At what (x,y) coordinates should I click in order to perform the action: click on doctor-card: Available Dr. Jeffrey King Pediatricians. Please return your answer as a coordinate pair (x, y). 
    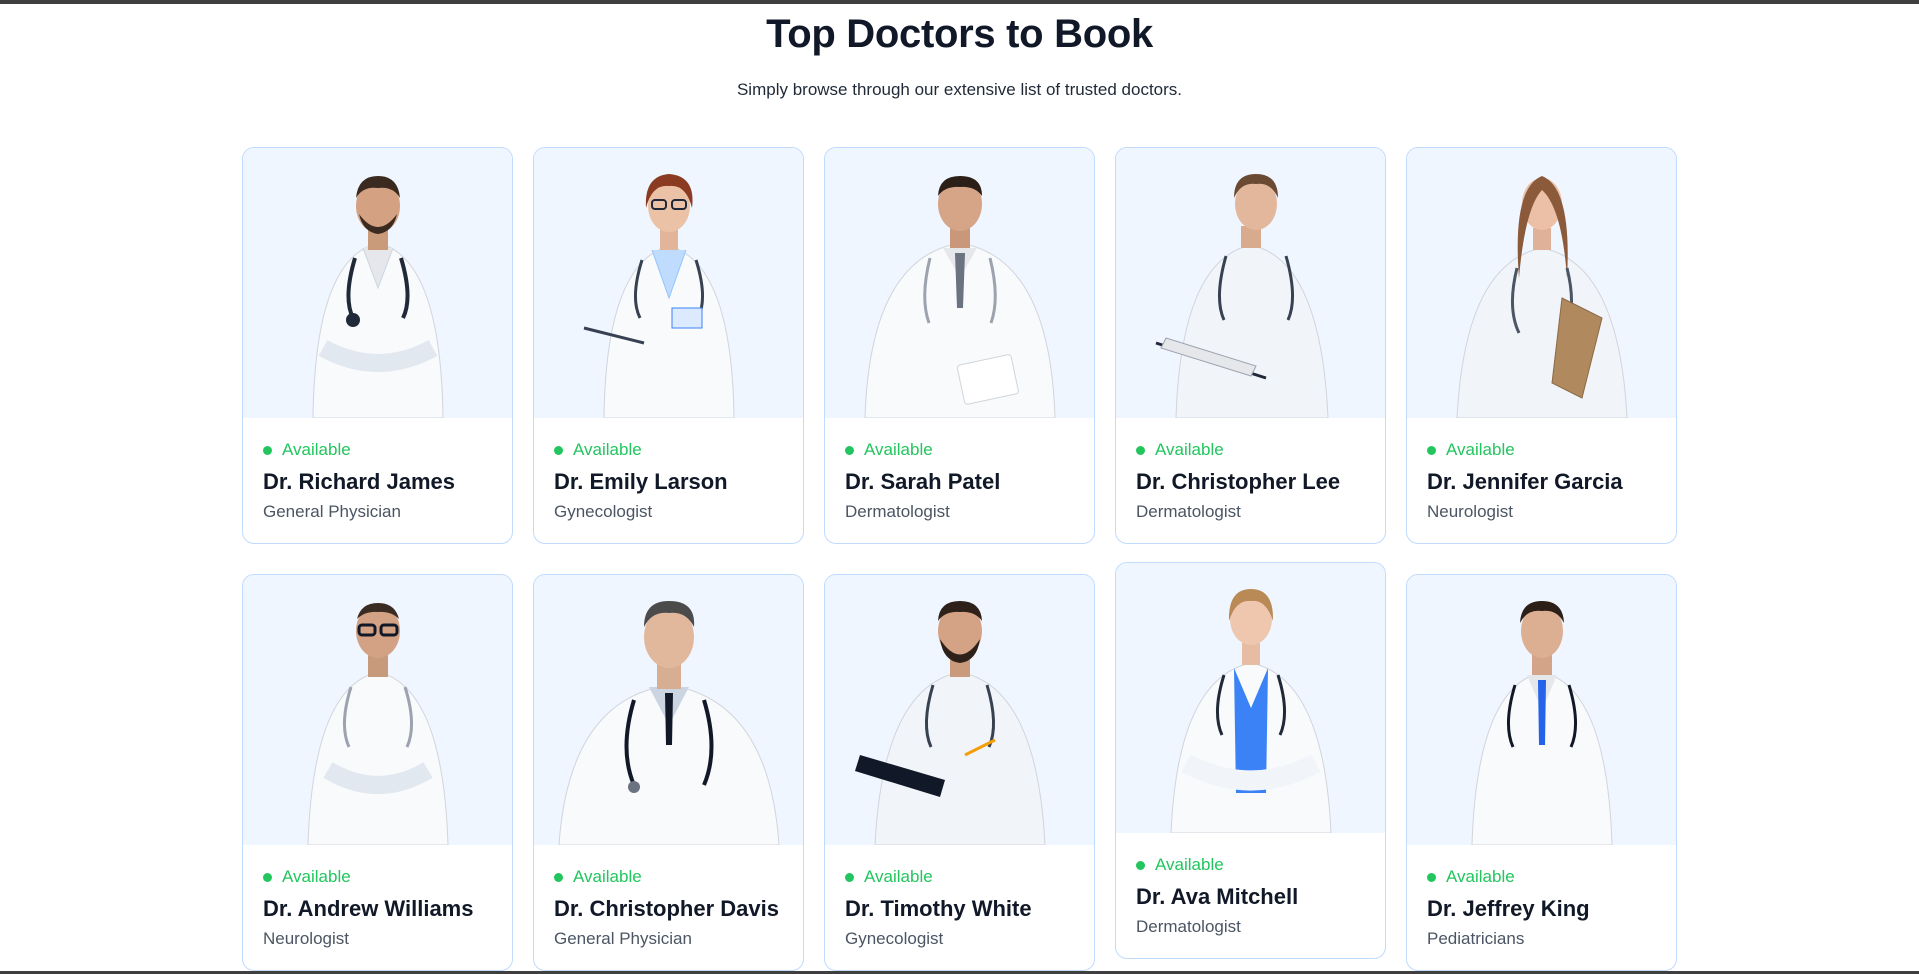
    Looking at the image, I should click on (1541, 772).